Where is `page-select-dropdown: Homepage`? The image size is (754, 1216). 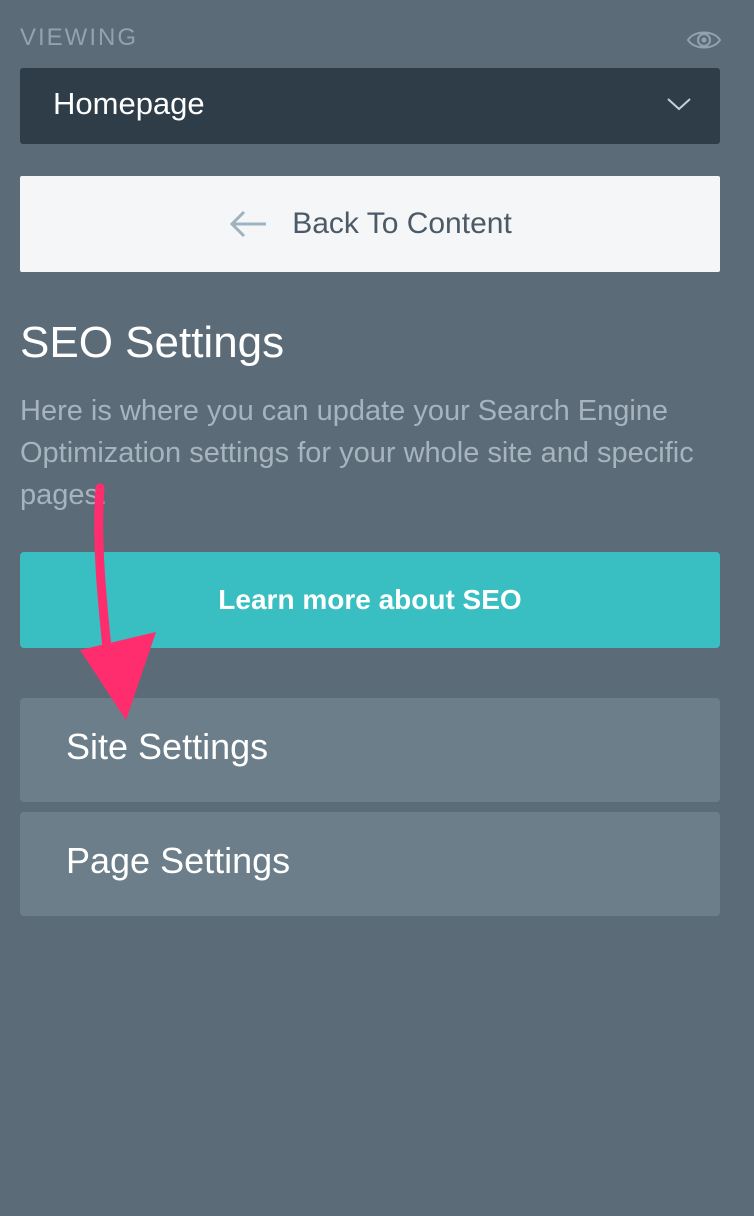 page-select-dropdown: Homepage is located at coordinates (370, 106).